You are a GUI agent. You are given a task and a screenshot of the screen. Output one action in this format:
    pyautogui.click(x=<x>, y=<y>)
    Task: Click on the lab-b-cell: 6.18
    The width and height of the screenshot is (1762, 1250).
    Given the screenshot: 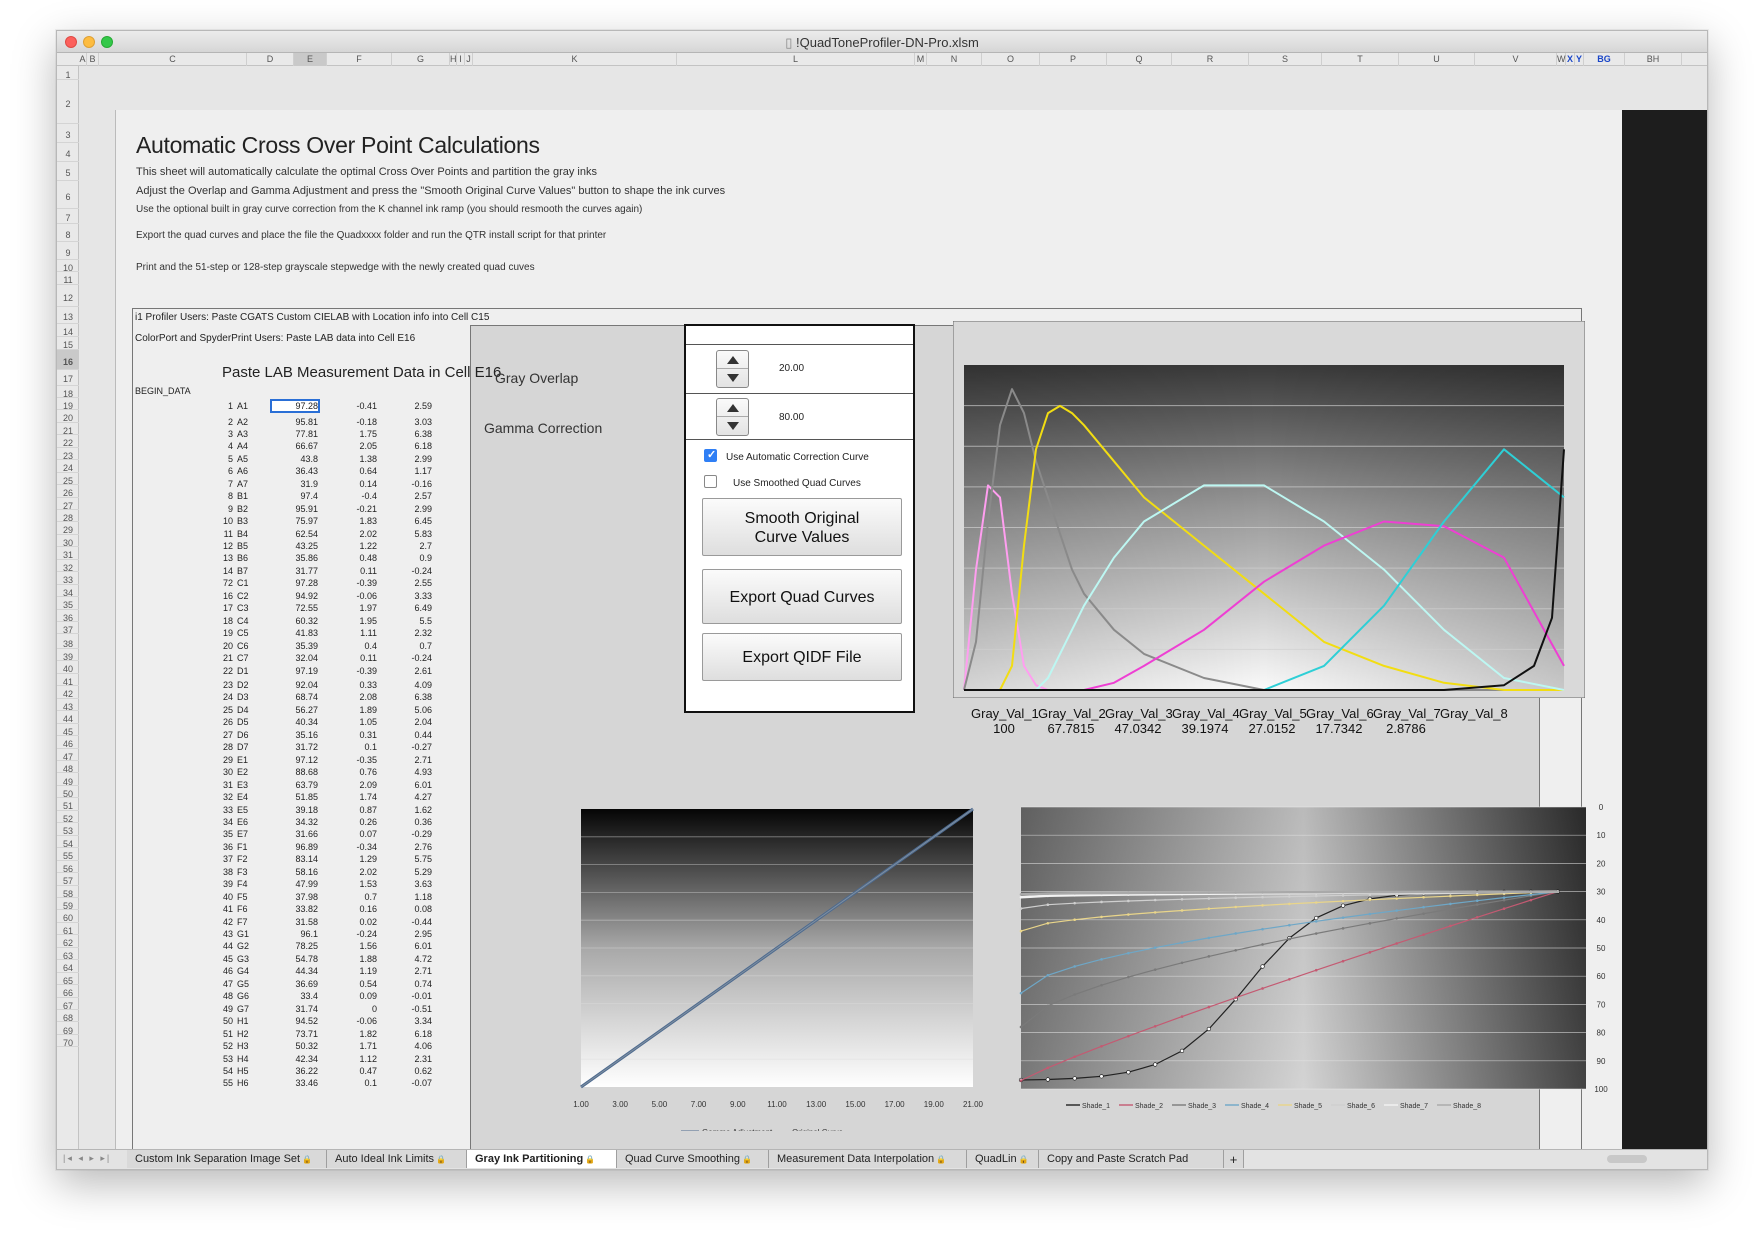 What is the action you would take?
    pyautogui.click(x=412, y=1034)
    